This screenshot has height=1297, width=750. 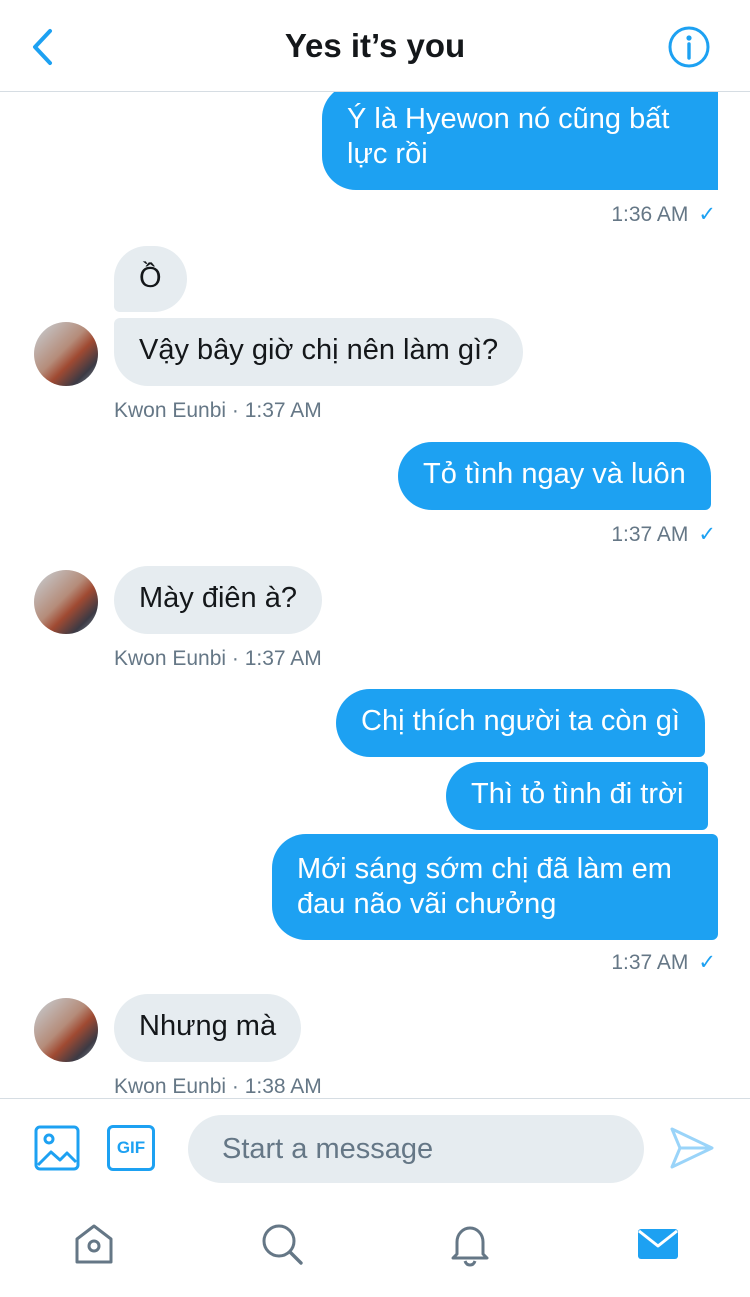 I want to click on conversation-info-button, so click(x=689, y=47).